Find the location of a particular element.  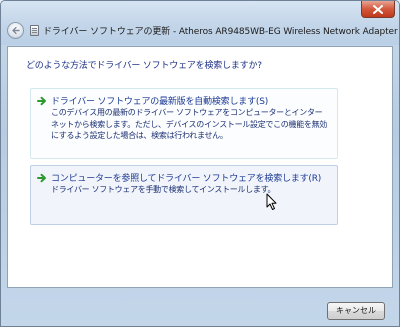

auto-search-description-line: ネットから検索します。ただし、デバイスのインストール設定でこの機能を無効 is located at coordinates (189, 124).